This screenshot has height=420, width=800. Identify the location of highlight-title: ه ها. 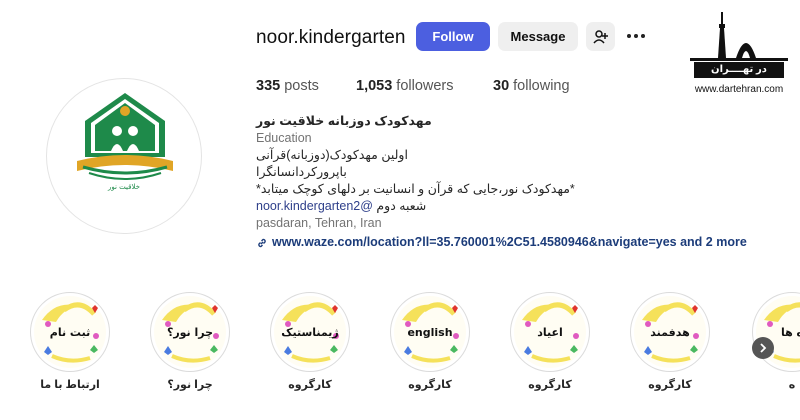
(790, 332).